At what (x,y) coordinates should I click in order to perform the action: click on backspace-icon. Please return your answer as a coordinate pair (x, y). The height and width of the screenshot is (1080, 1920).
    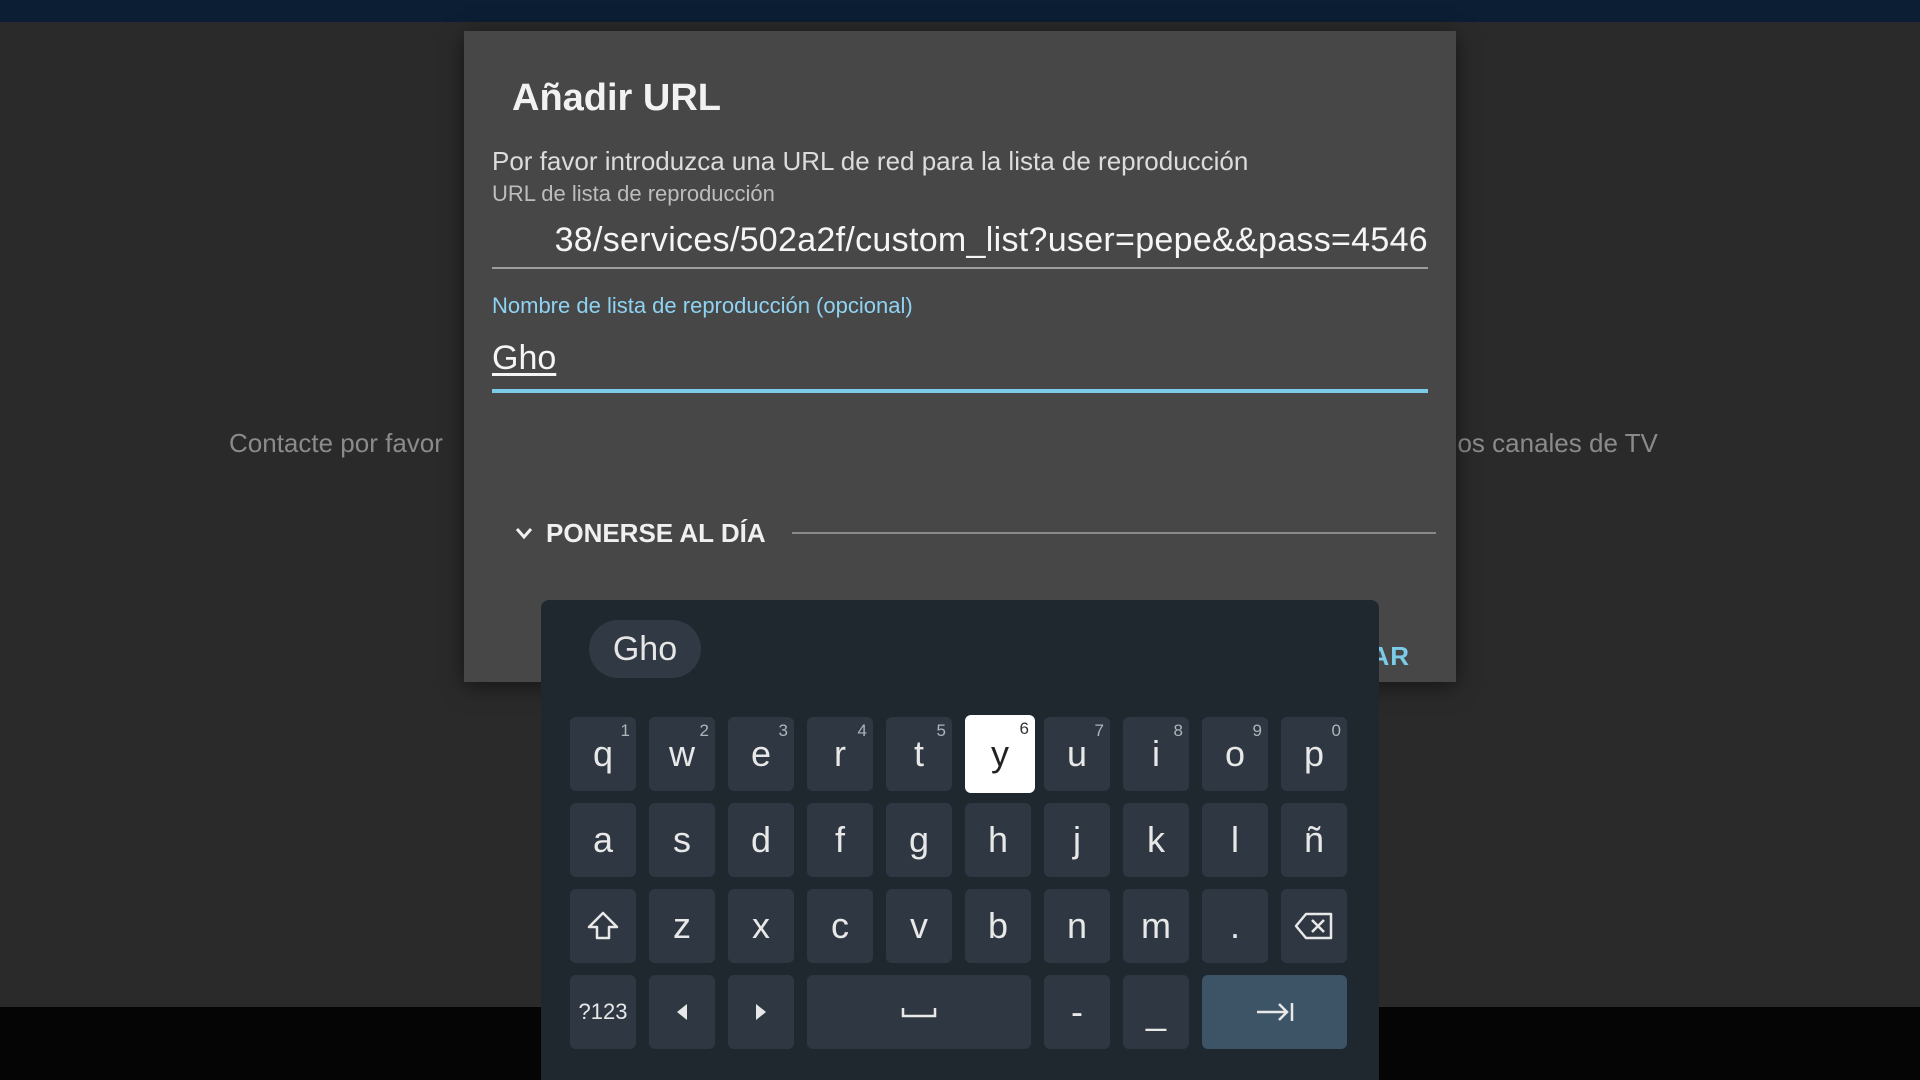
    Looking at the image, I should click on (1314, 926).